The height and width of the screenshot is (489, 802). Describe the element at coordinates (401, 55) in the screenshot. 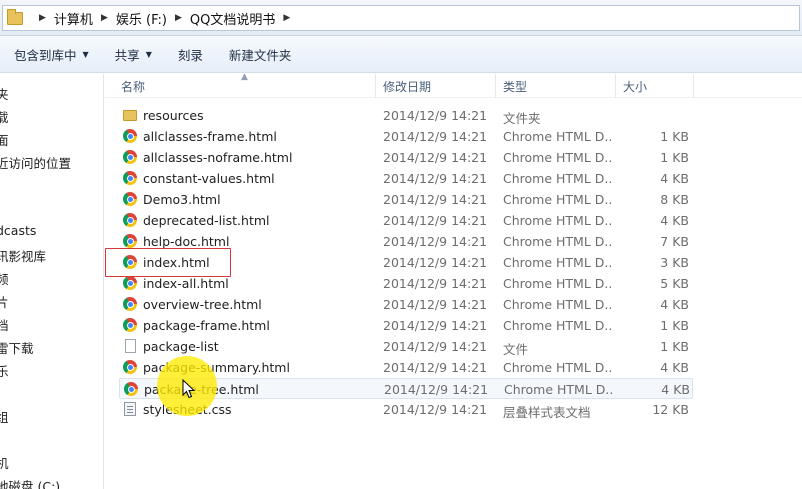

I see `command-toolbar: 包含到库中 ▼ 共享 ▼ 刻录 新建文件夹` at that location.